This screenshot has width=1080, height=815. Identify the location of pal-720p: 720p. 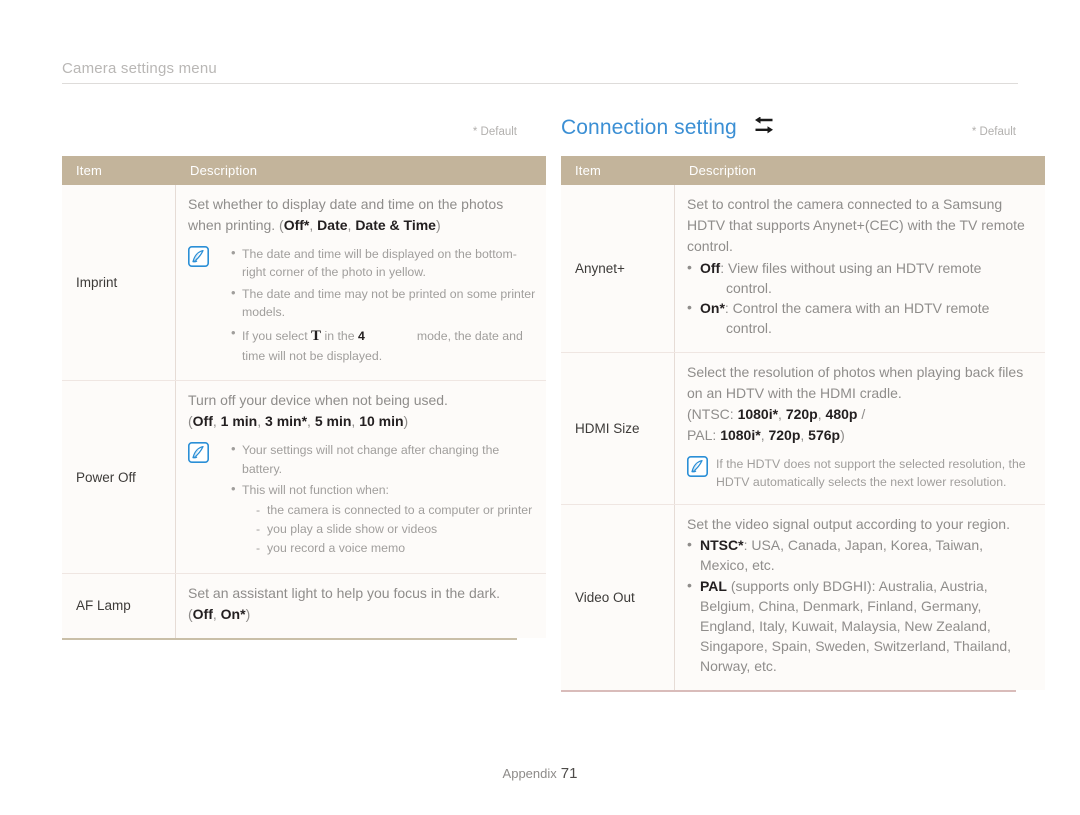
(784, 434).